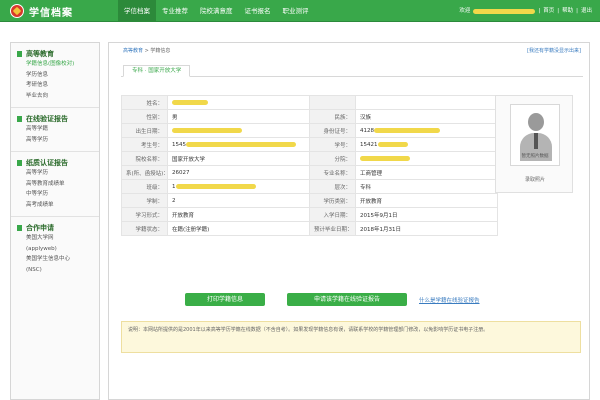  What do you see at coordinates (55, 119) in the screenshot?
I see `sidebar-group-title: 在线验证报告` at bounding box center [55, 119].